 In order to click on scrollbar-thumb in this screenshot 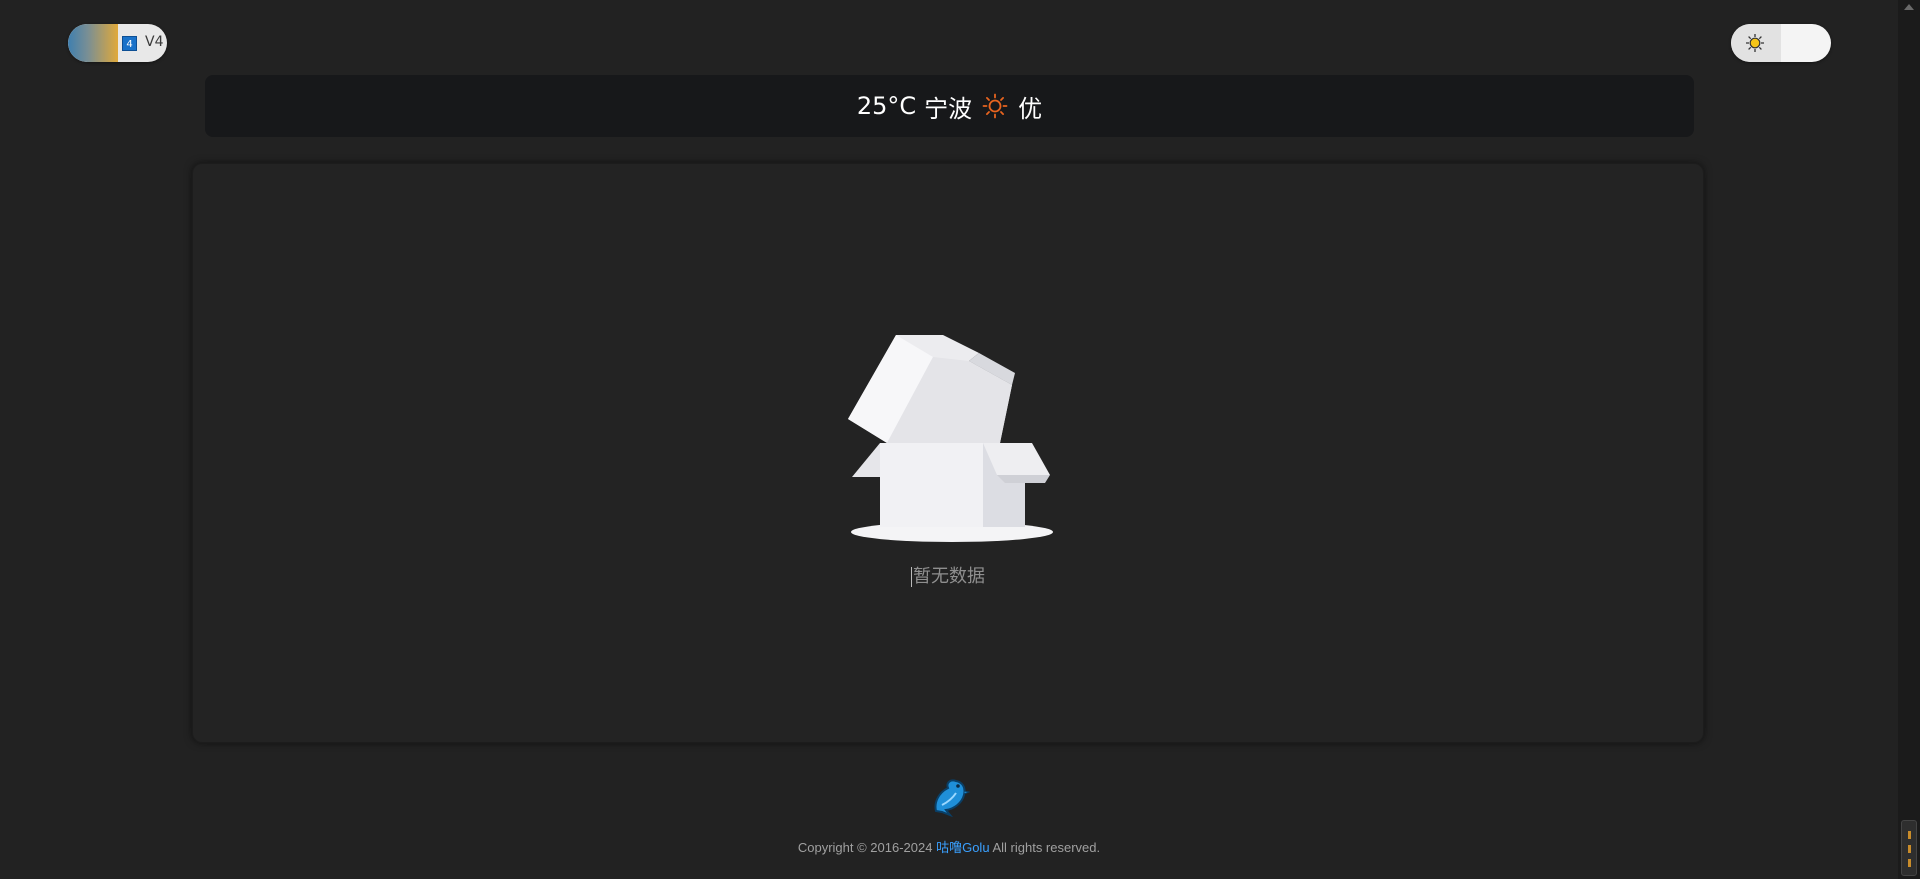, I will do `click(1909, 848)`.